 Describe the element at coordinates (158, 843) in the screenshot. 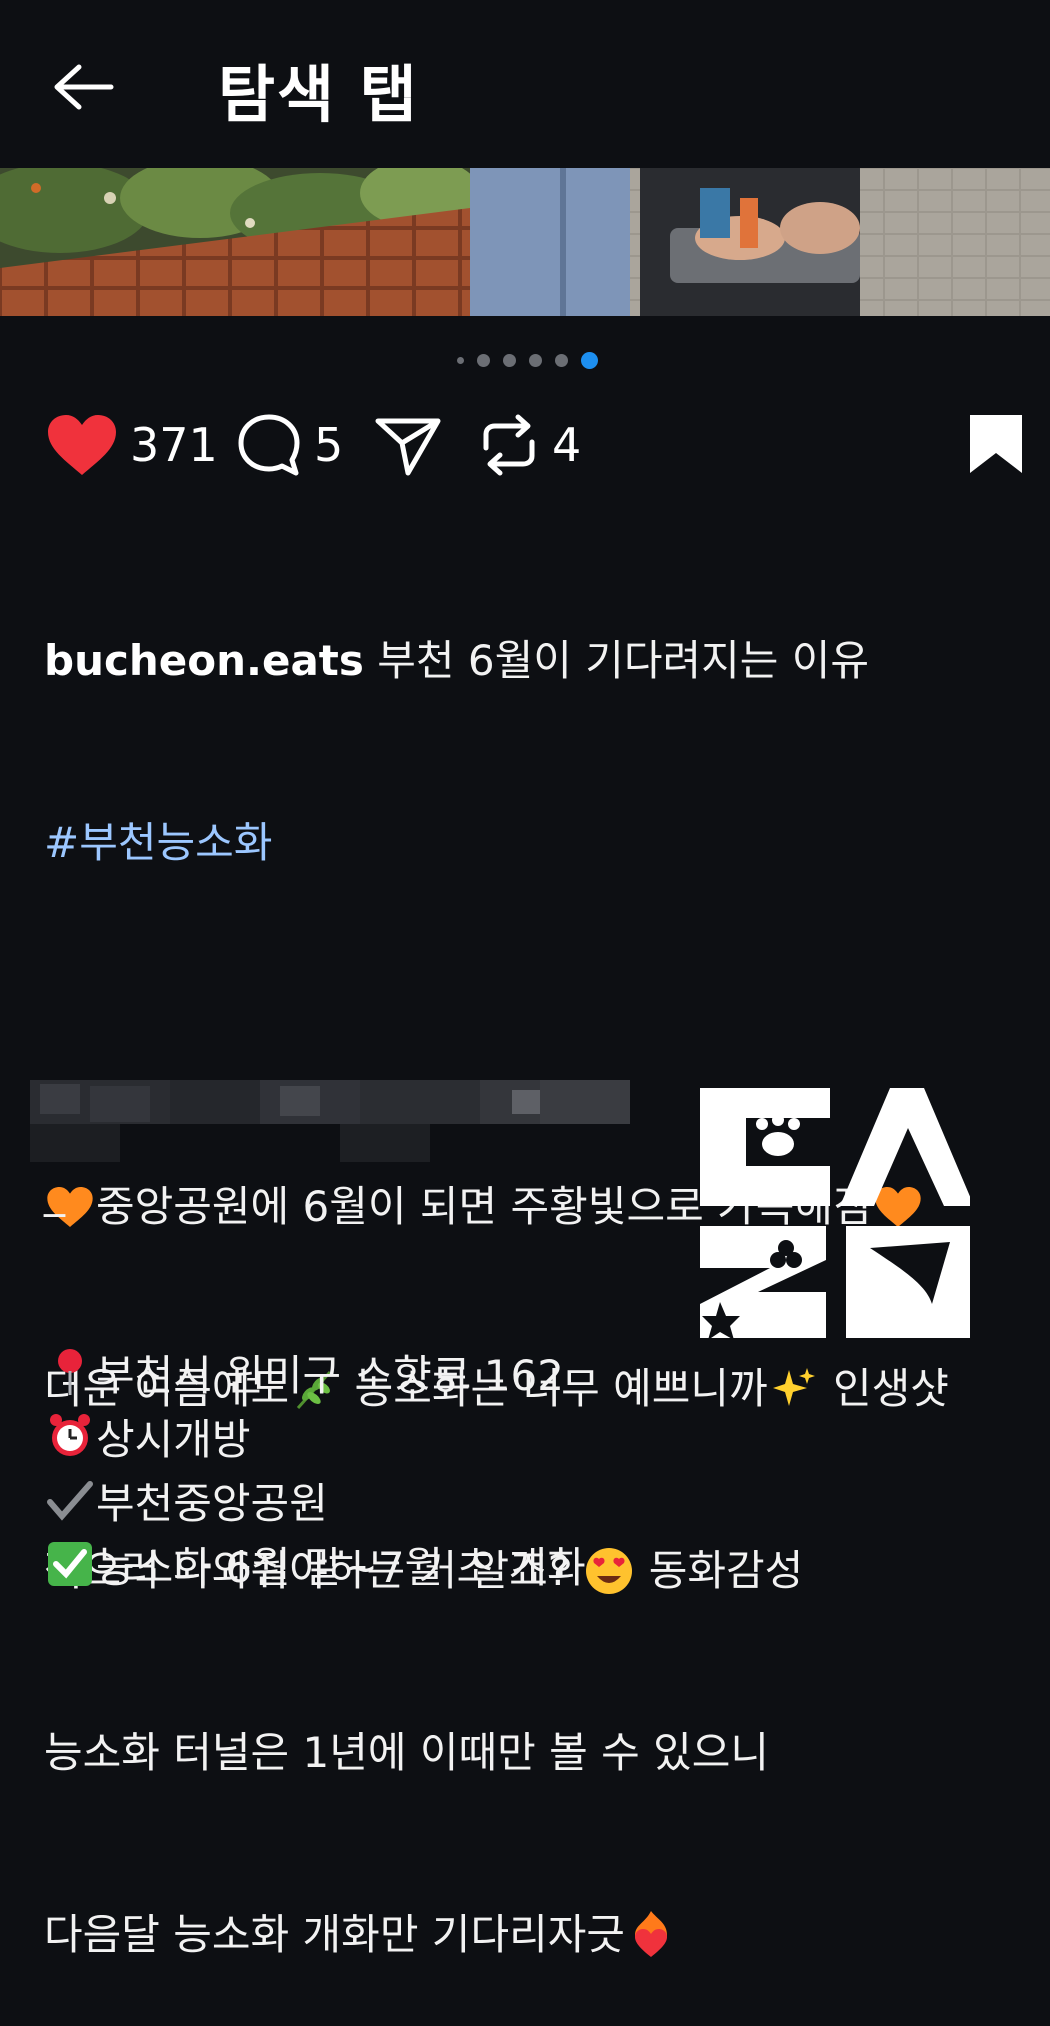

I see `hashtag-link: #부천능소화` at that location.